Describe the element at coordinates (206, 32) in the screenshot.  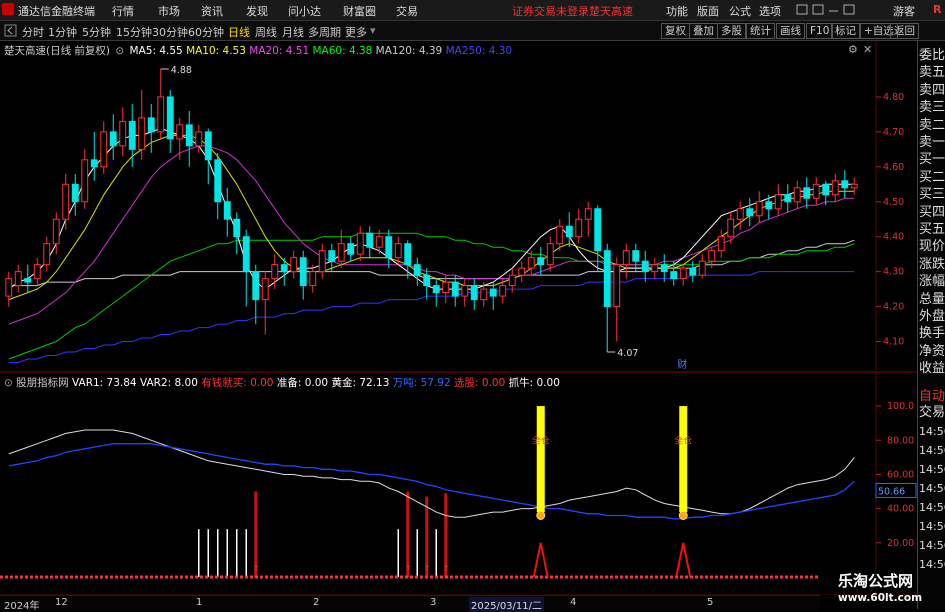
I see `tf-60min: 60分钟` at that location.